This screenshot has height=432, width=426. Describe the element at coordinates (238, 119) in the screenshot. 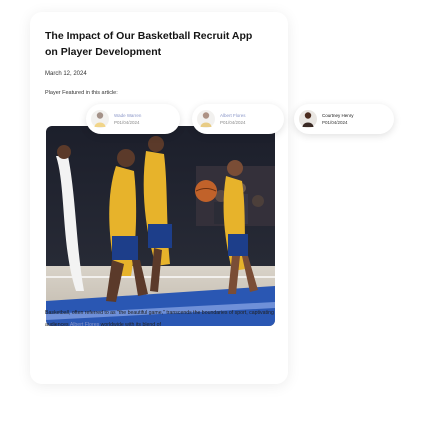

I see `player-chip-albert-flores: Albert Flores P01/04/2024` at that location.